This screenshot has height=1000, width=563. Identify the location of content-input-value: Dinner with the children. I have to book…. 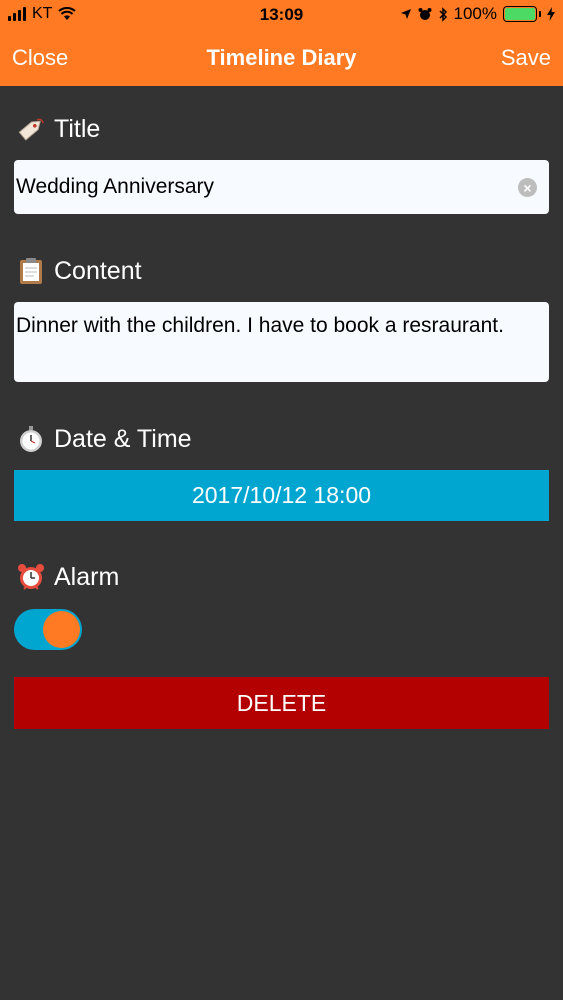
(260, 325).